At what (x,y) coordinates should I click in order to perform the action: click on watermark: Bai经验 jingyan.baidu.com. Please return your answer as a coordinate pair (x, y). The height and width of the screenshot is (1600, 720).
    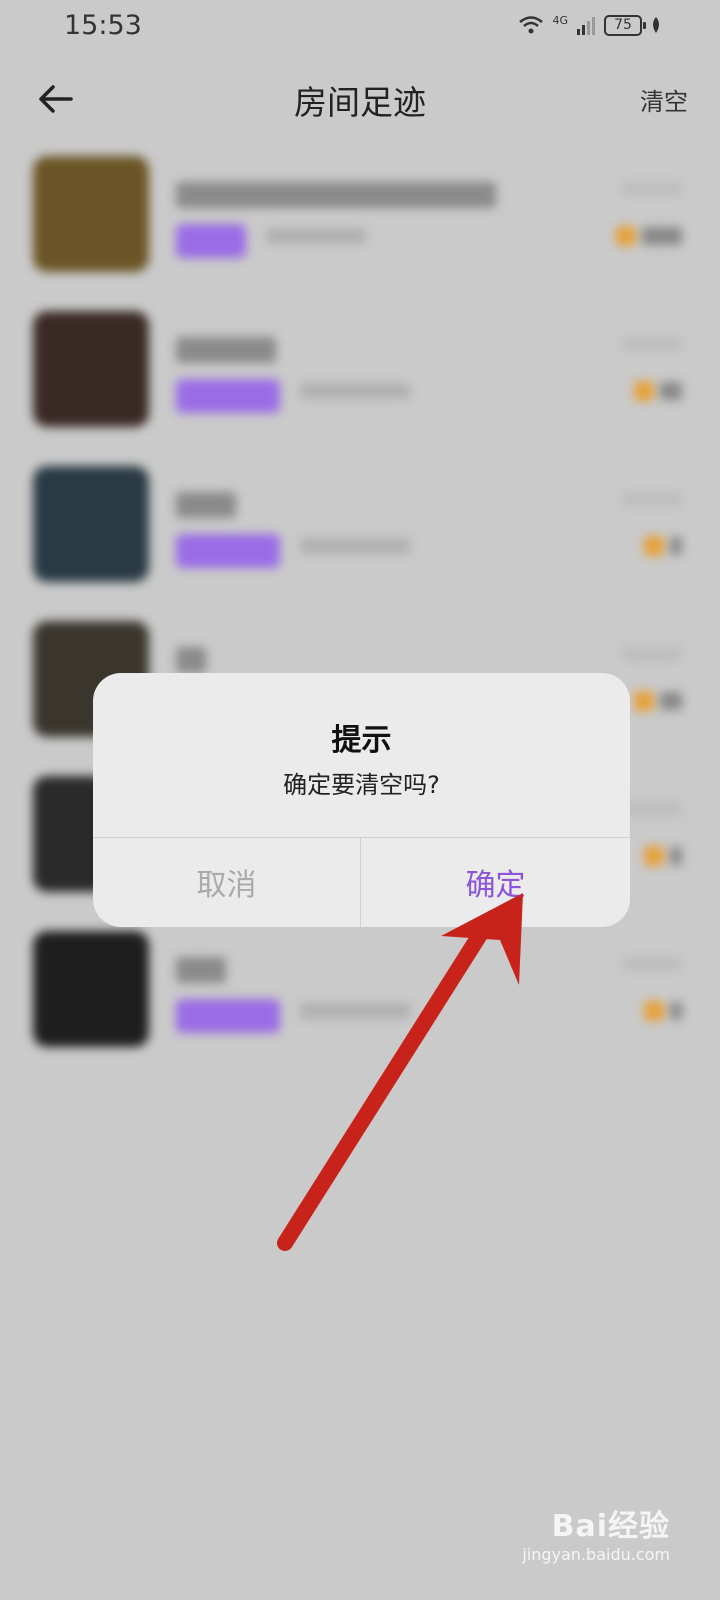
    Looking at the image, I should click on (596, 1532).